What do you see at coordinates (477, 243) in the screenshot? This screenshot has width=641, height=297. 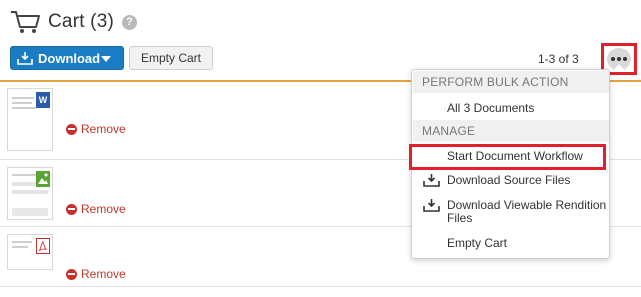 I see `menu-item-empty-cart: Empty Cart` at bounding box center [477, 243].